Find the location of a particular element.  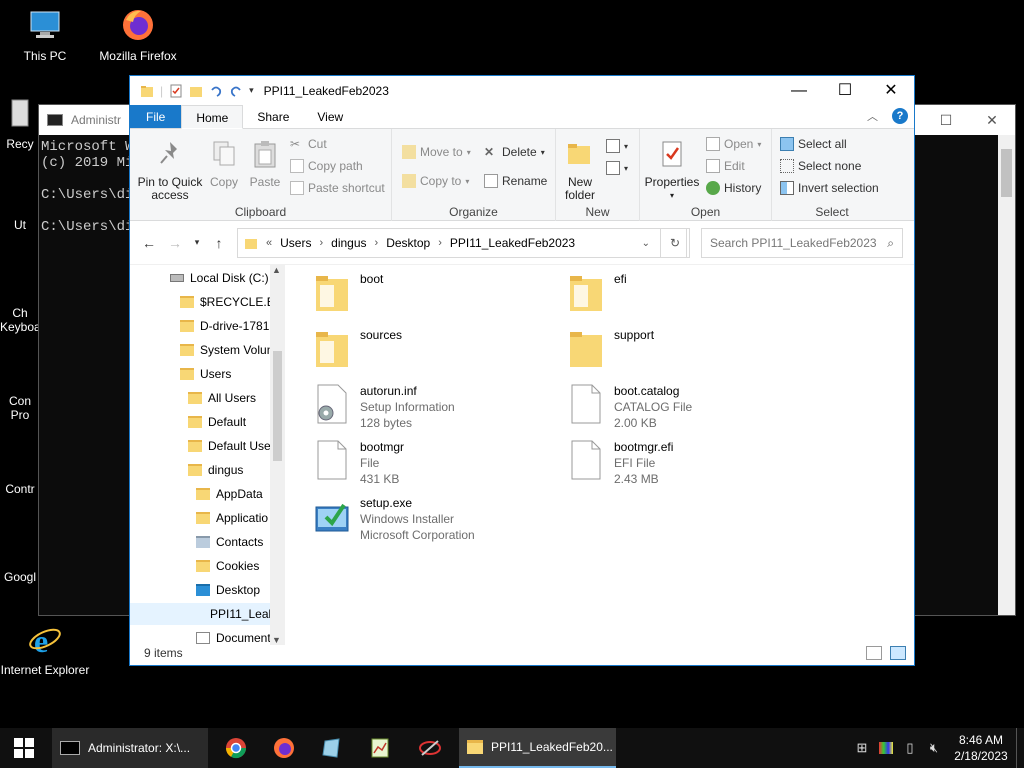

tree-item: Applicatio is located at coordinates (232, 518).